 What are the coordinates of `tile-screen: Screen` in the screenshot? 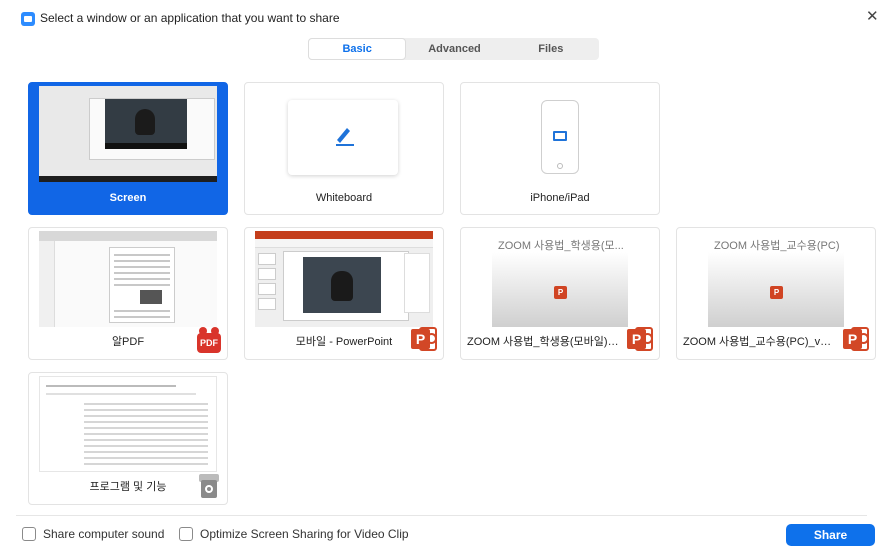 It's located at (128, 148).